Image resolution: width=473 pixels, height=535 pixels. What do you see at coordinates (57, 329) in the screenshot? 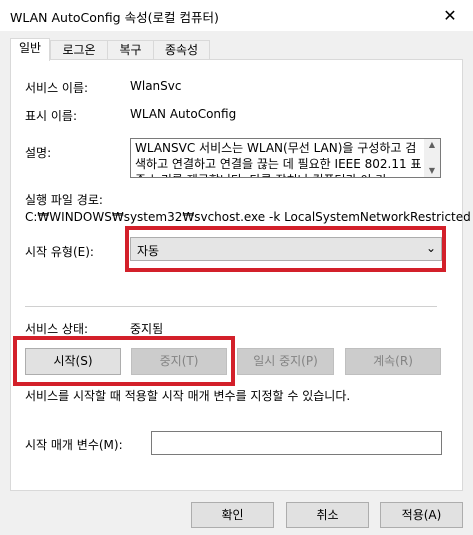
I see `service-status-label: 서비스 상태:` at bounding box center [57, 329].